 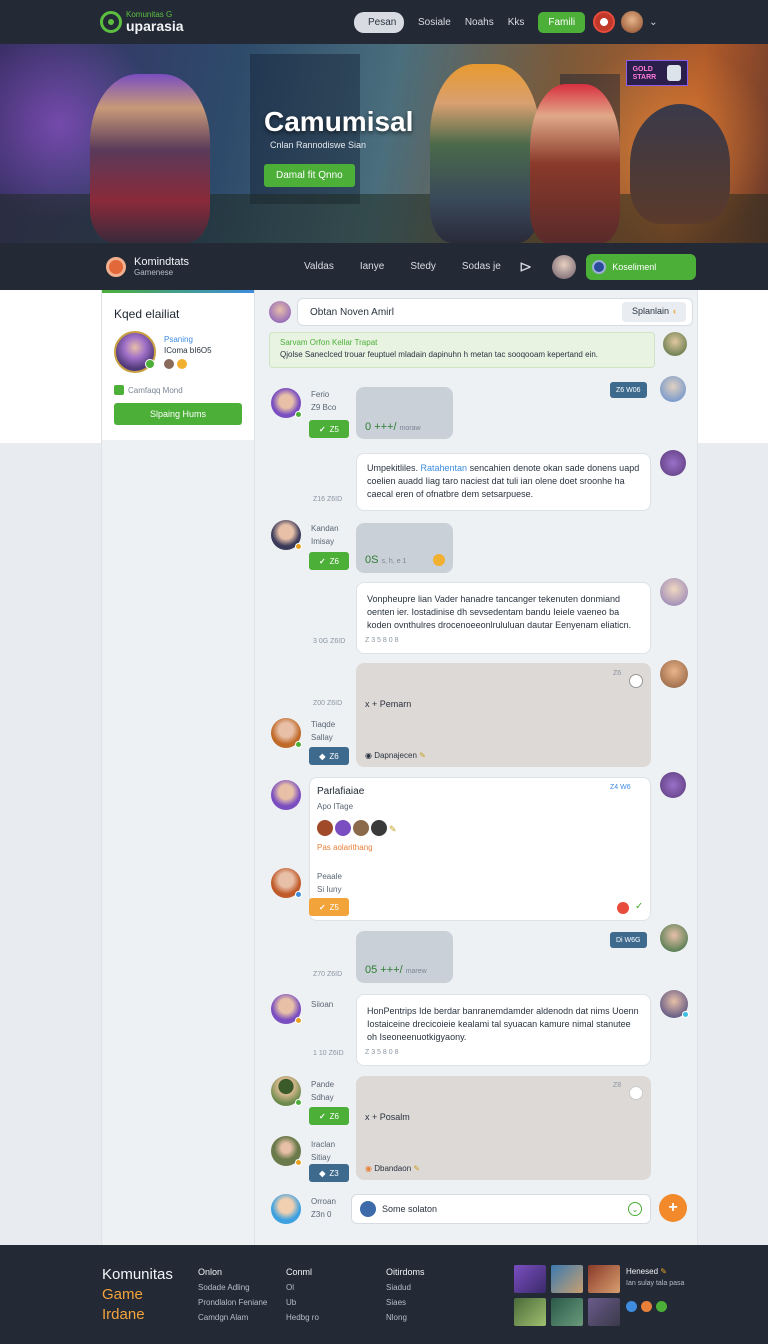 What do you see at coordinates (232, 1287) in the screenshot?
I see `footer-link: Sodade Adling` at bounding box center [232, 1287].